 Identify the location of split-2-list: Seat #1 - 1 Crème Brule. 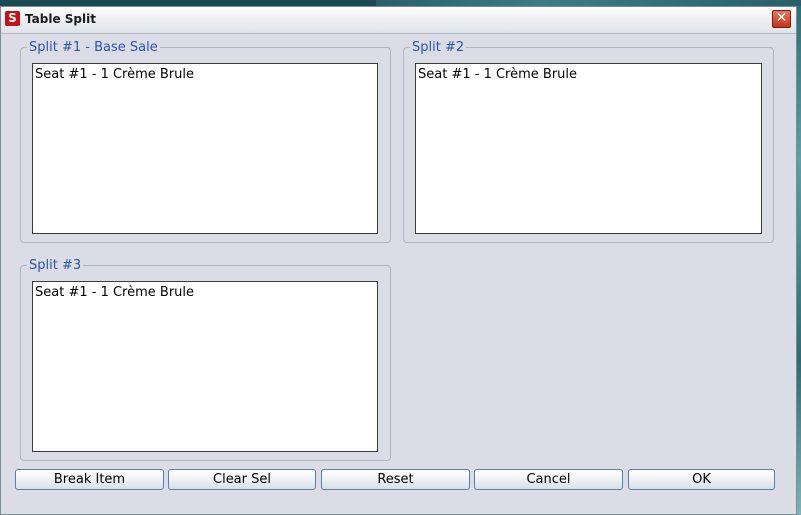
(588, 148).